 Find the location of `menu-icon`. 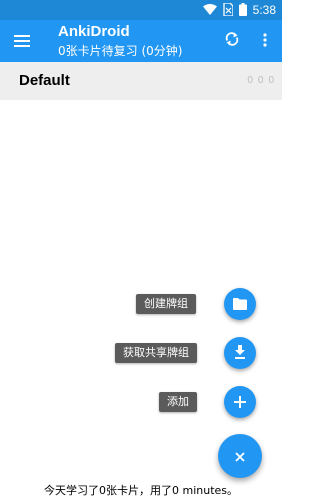

menu-icon is located at coordinates (22, 41).